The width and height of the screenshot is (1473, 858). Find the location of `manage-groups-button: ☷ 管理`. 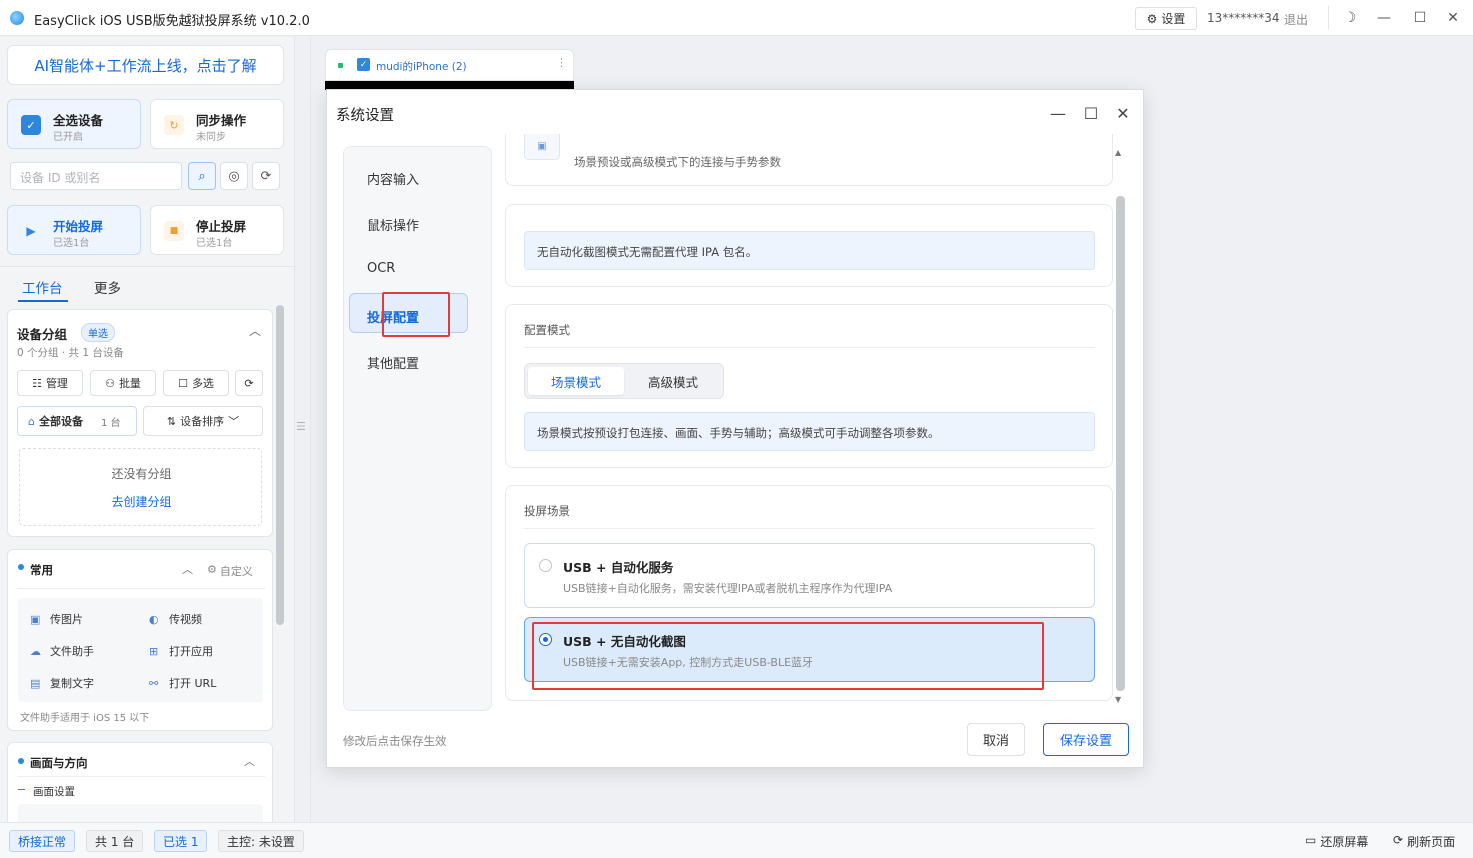

manage-groups-button: ☷ 管理 is located at coordinates (50, 383).